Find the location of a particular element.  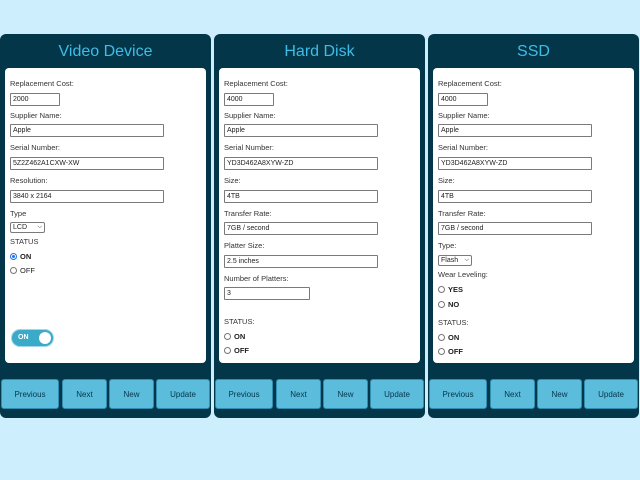

resolution-label: Resolution: is located at coordinates (29, 180).